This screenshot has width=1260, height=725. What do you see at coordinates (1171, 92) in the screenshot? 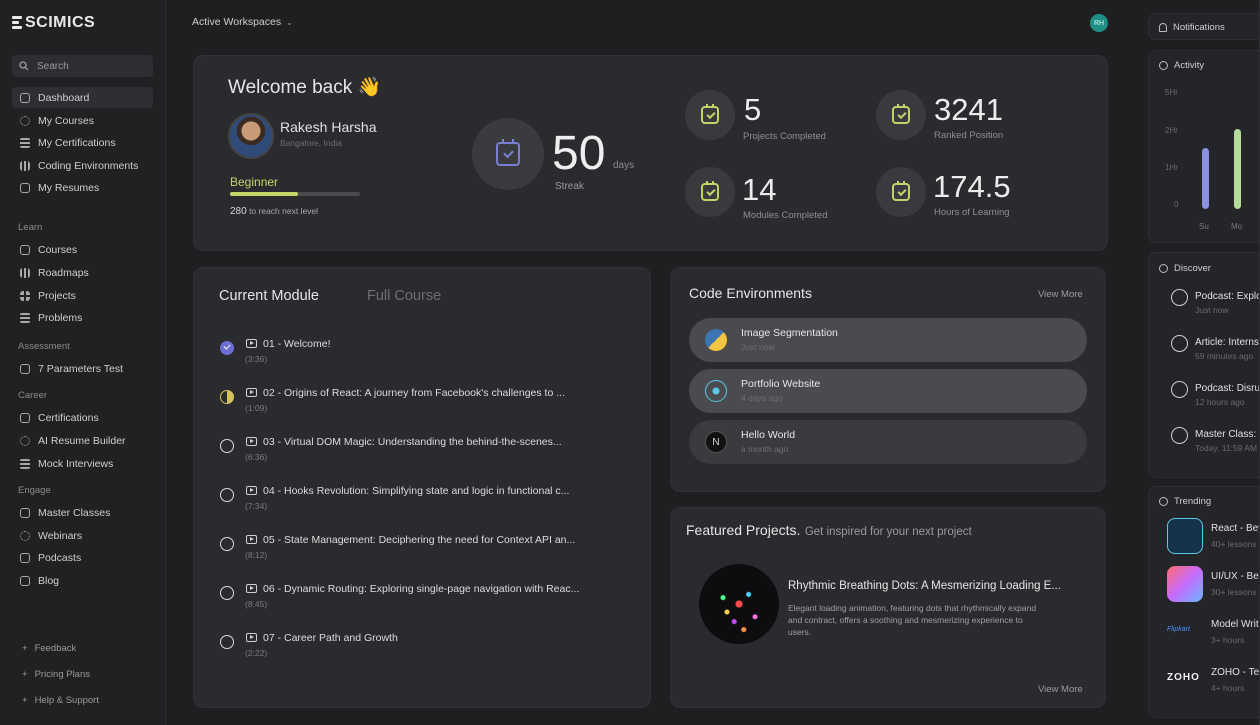
I see `y-tick-label: 5Hr` at bounding box center [1171, 92].